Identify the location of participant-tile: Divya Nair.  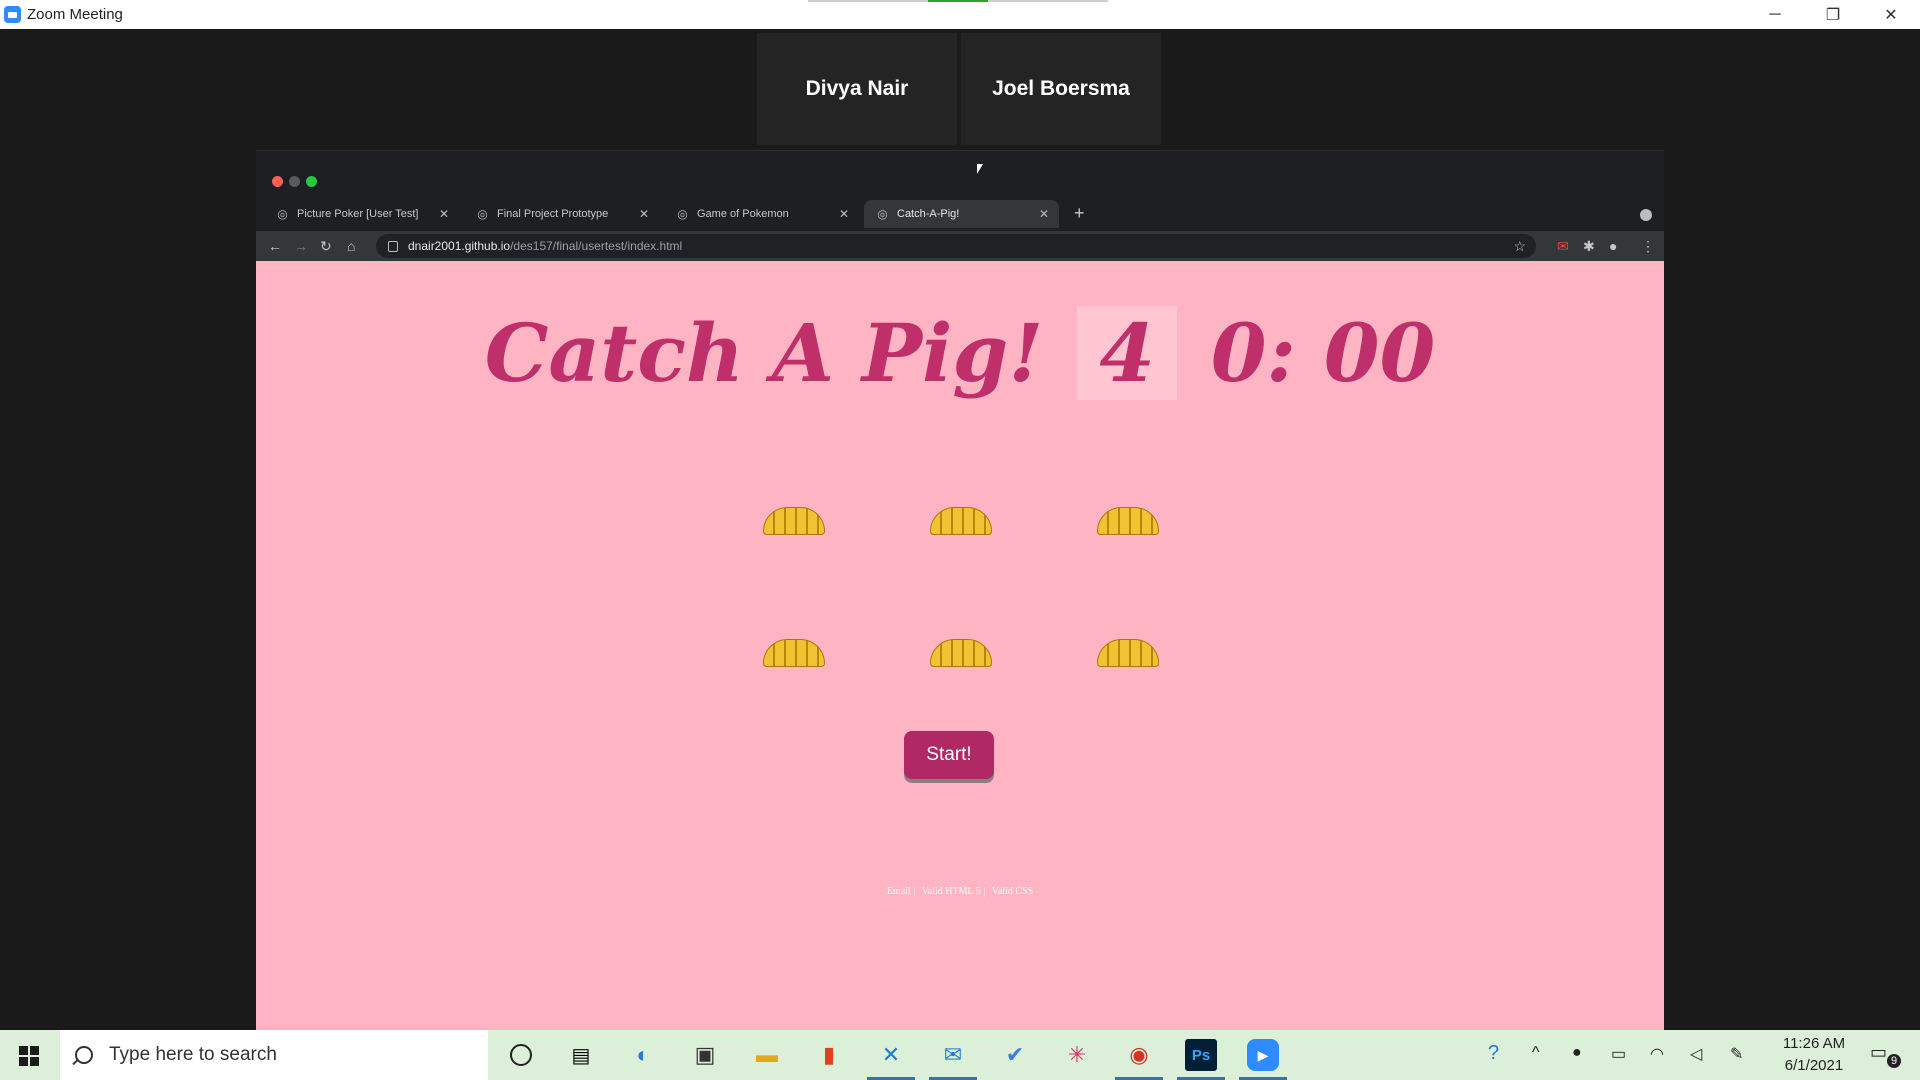
(857, 89).